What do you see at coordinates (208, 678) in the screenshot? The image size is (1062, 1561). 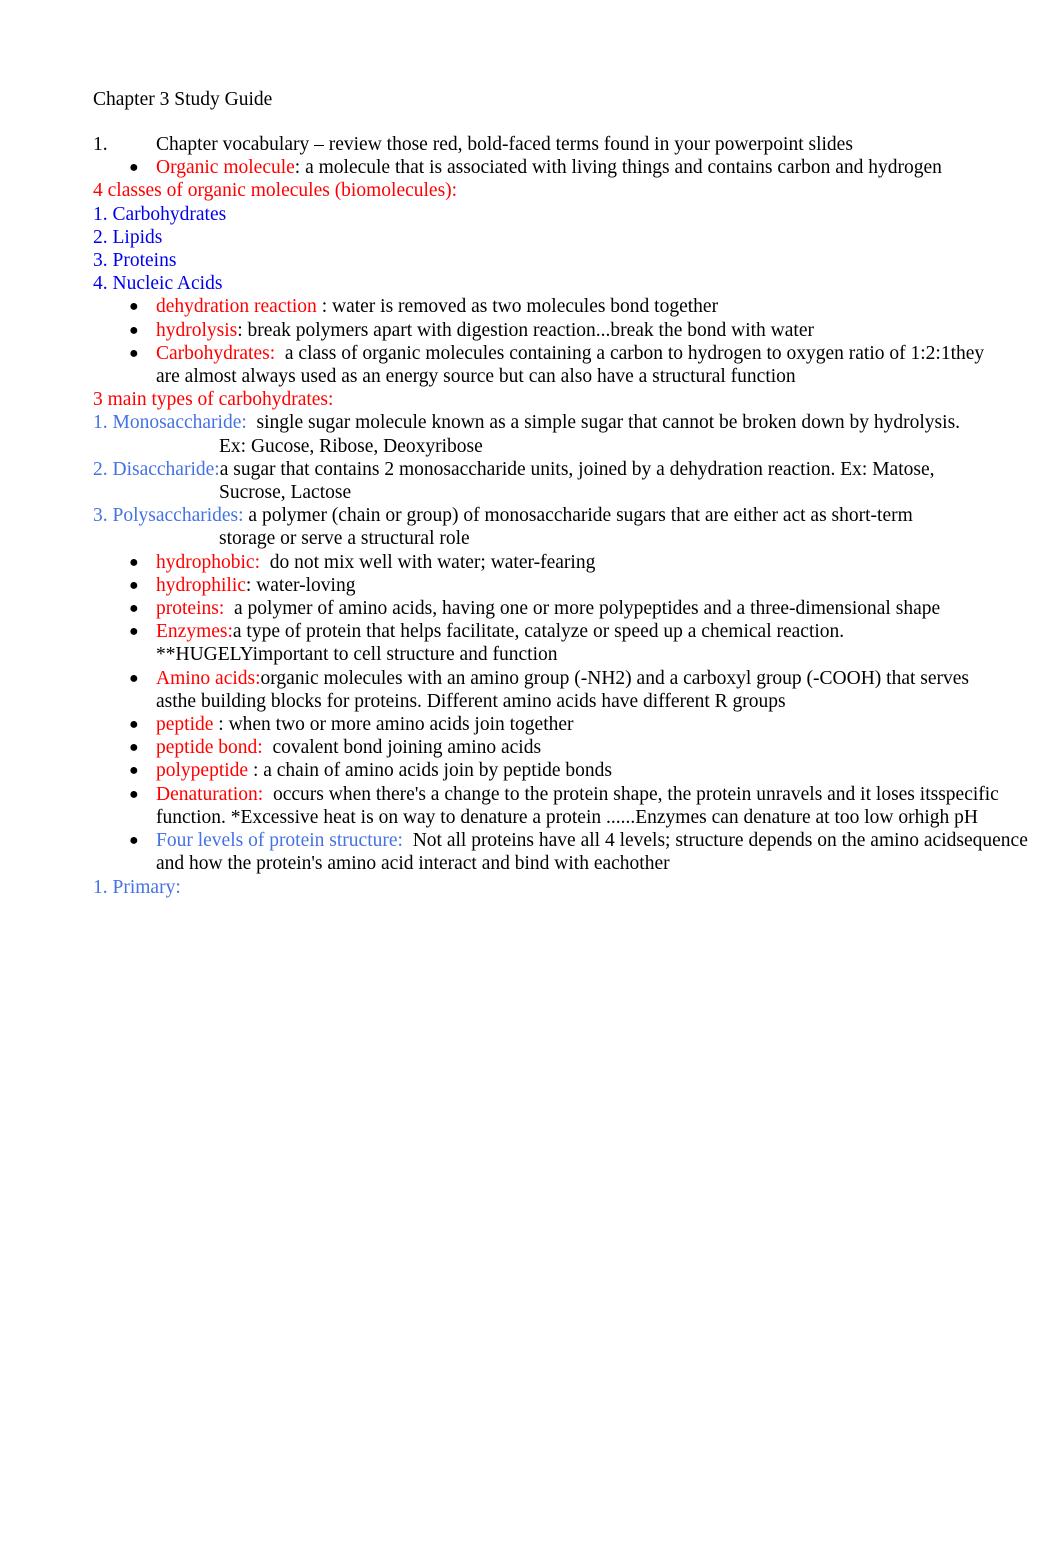 I see `term-amino-acids: Amino acids:` at bounding box center [208, 678].